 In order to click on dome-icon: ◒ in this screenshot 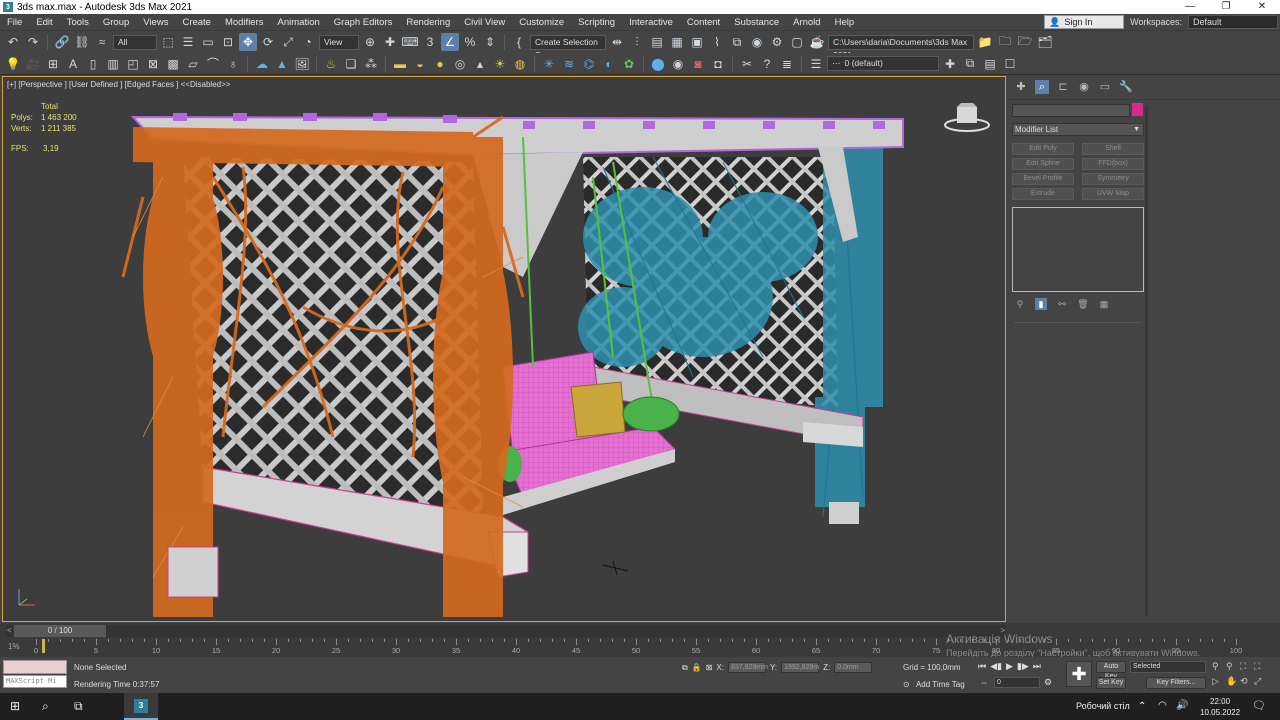, I will do `click(420, 64)`.